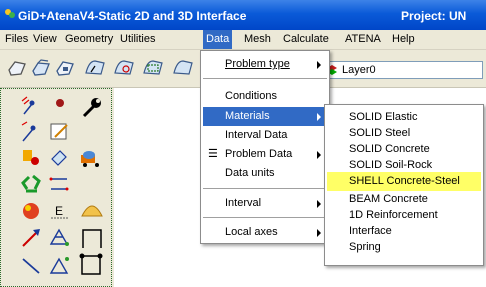  I want to click on menu-data: Data, so click(218, 39).